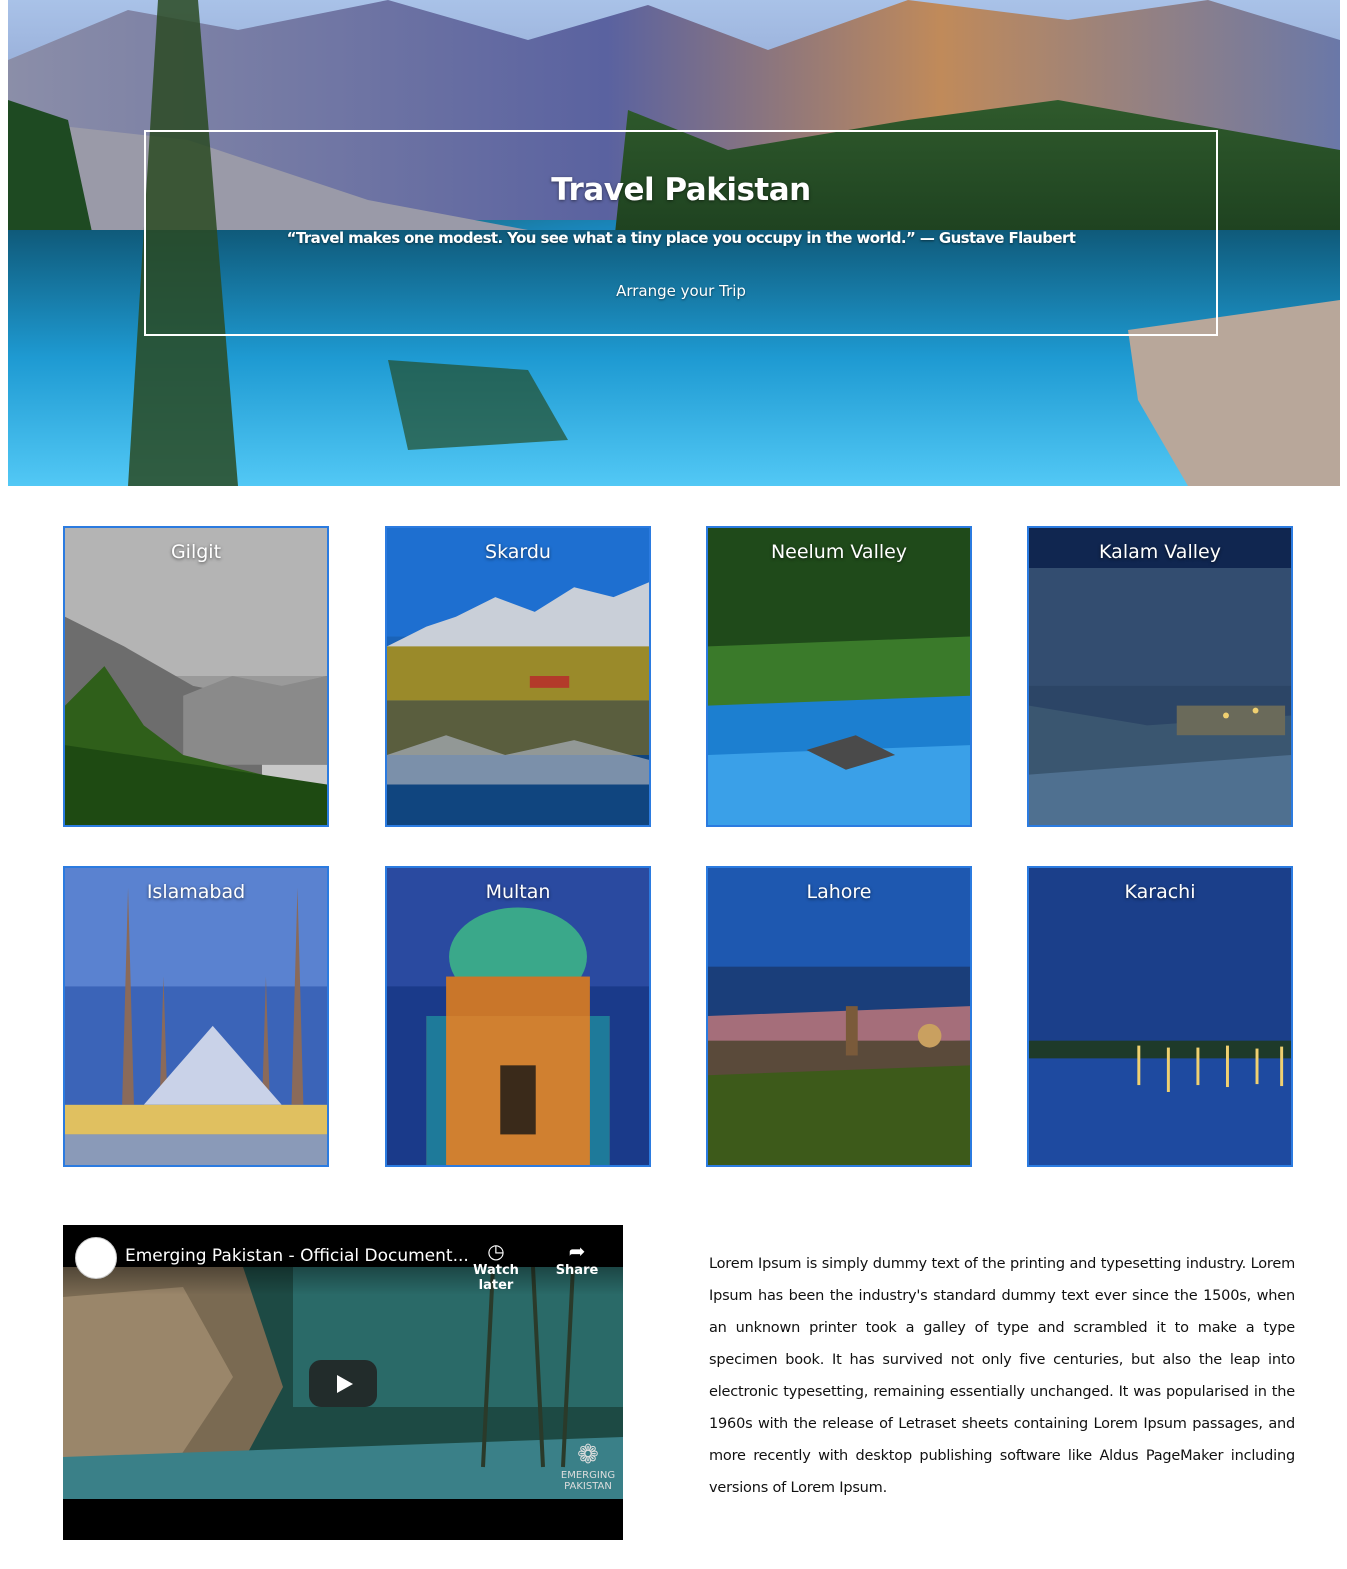 This screenshot has height=1569, width=1347. I want to click on destination-label: Kalam Valley, so click(1160, 552).